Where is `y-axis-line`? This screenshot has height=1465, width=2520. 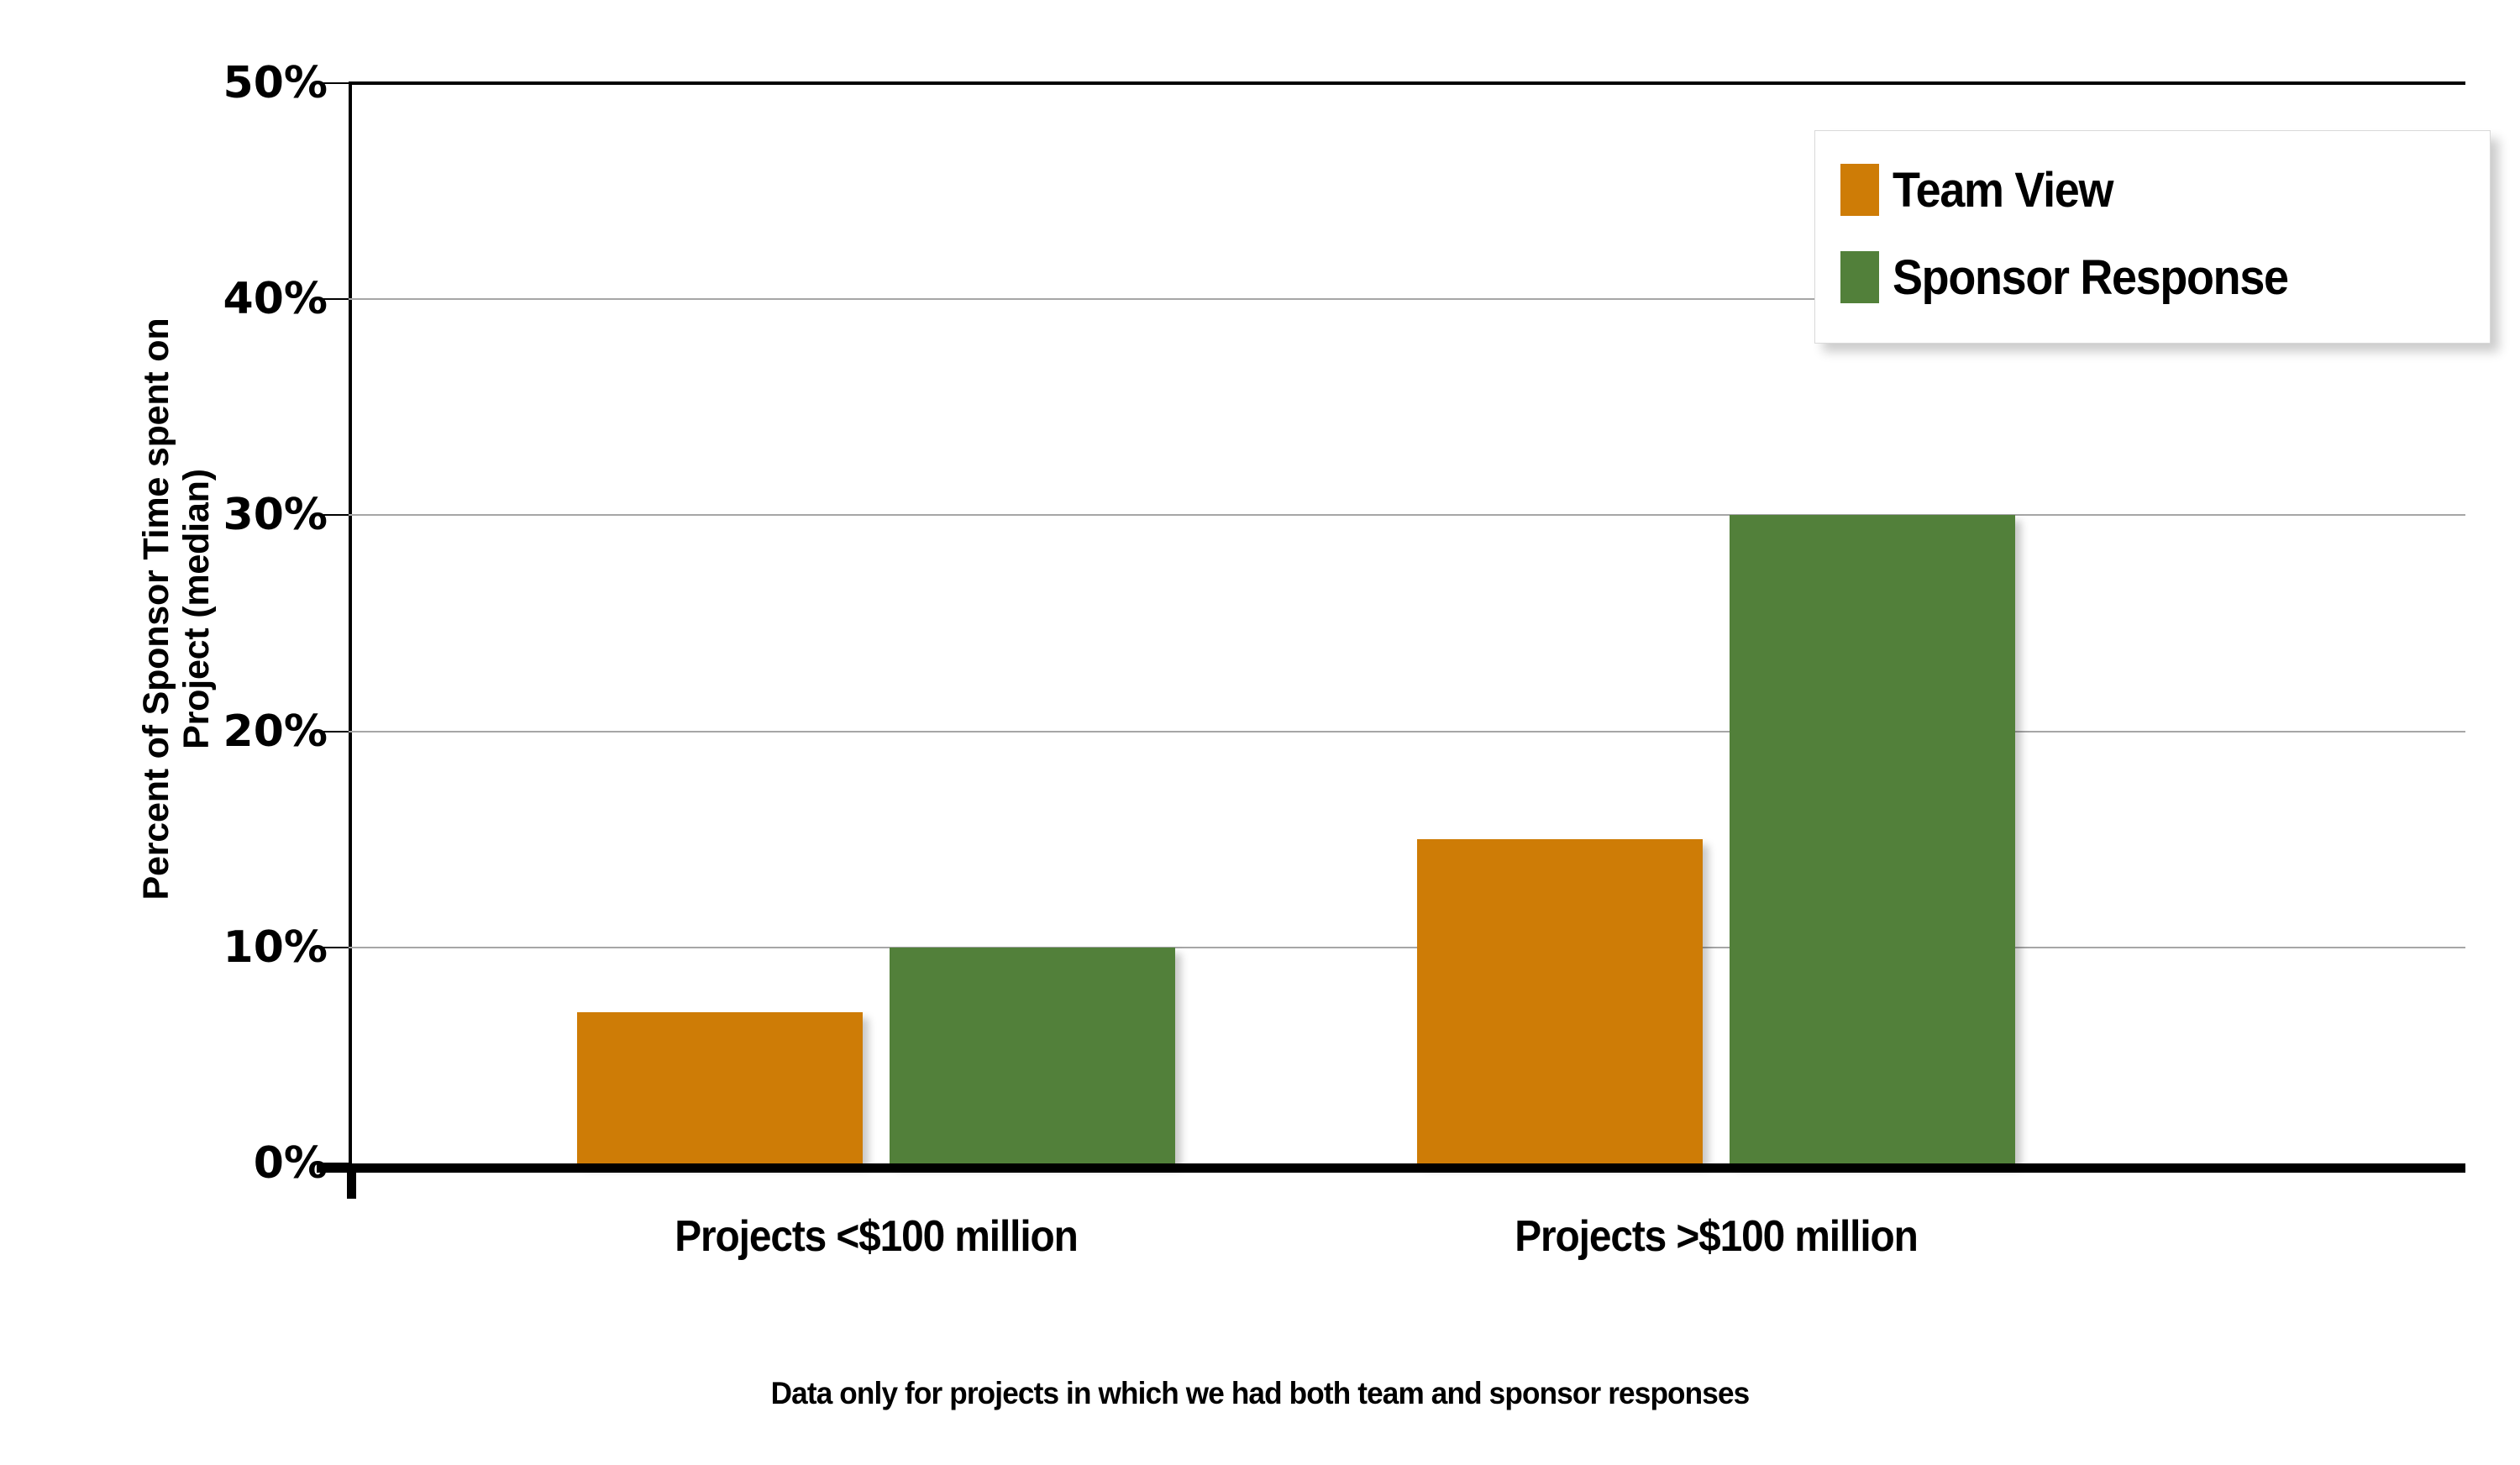 y-axis-line is located at coordinates (350, 623).